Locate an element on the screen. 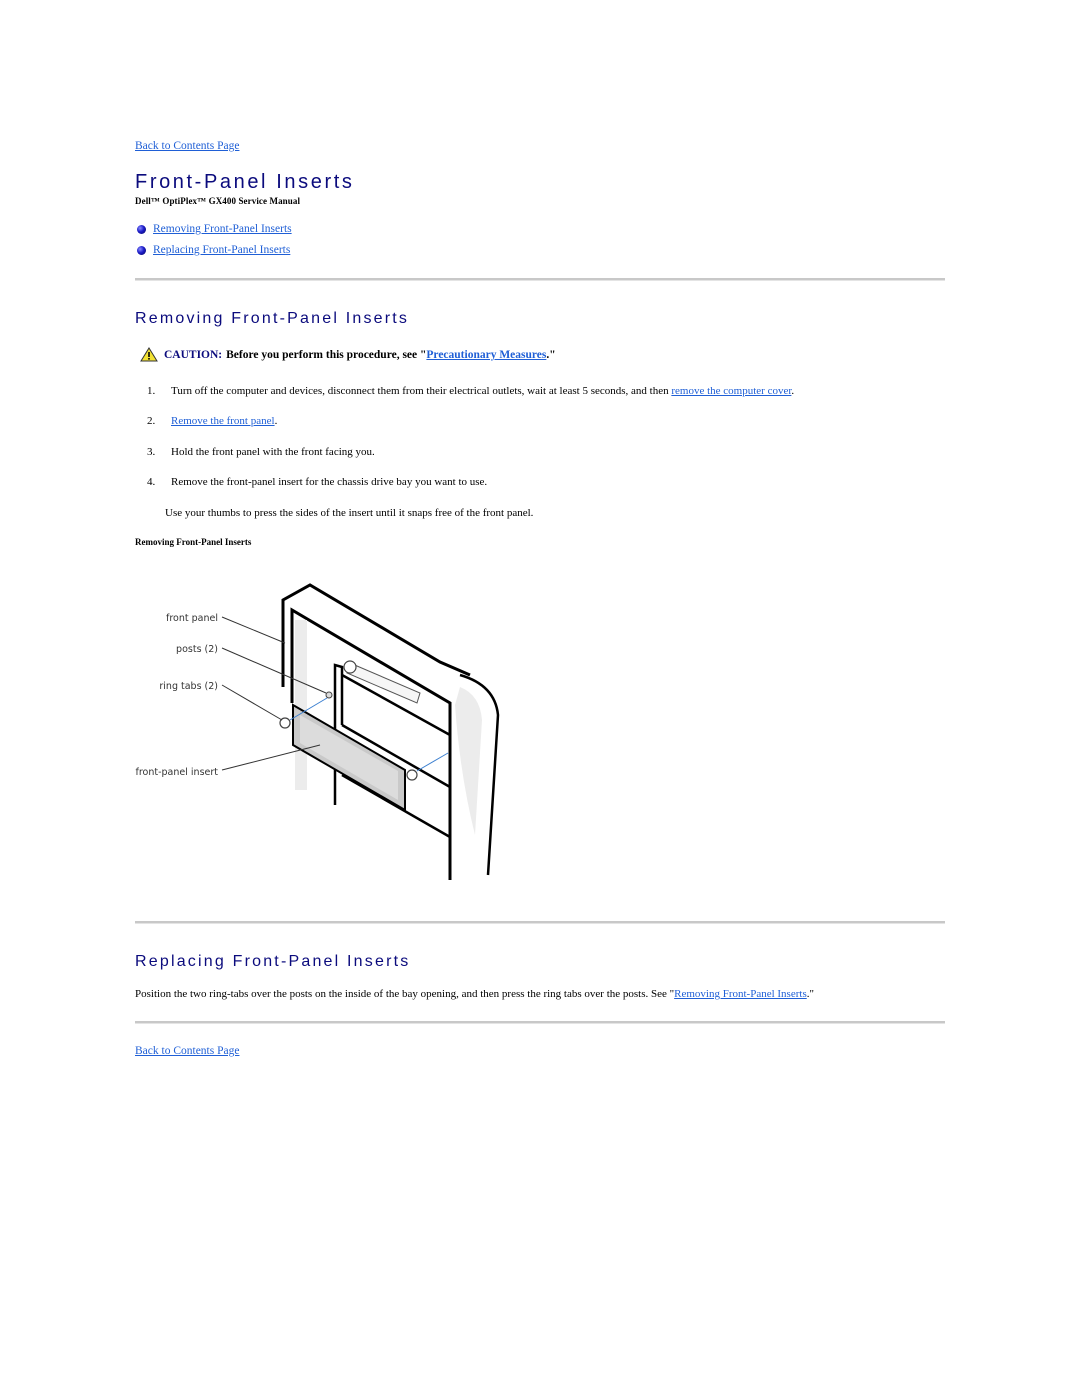 This screenshot has width=1080, height=1397. toc-link-replacing: Replacing Front-Panel Inserts is located at coordinates (221, 250).